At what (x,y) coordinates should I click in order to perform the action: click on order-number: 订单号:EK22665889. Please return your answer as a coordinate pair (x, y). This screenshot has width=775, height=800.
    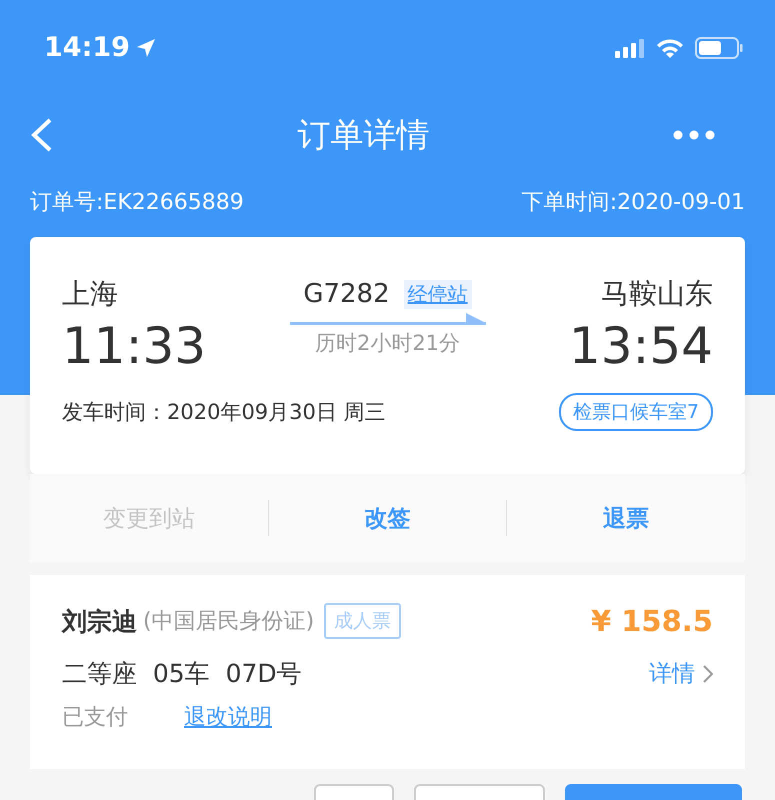
    Looking at the image, I should click on (137, 203).